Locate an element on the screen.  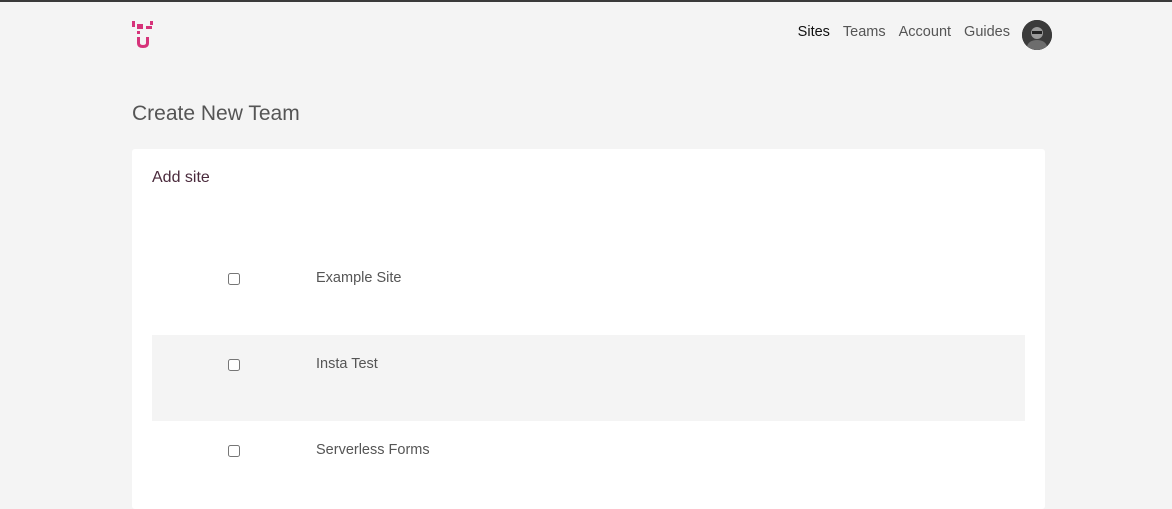
brand-logo-icon is located at coordinates (143, 35).